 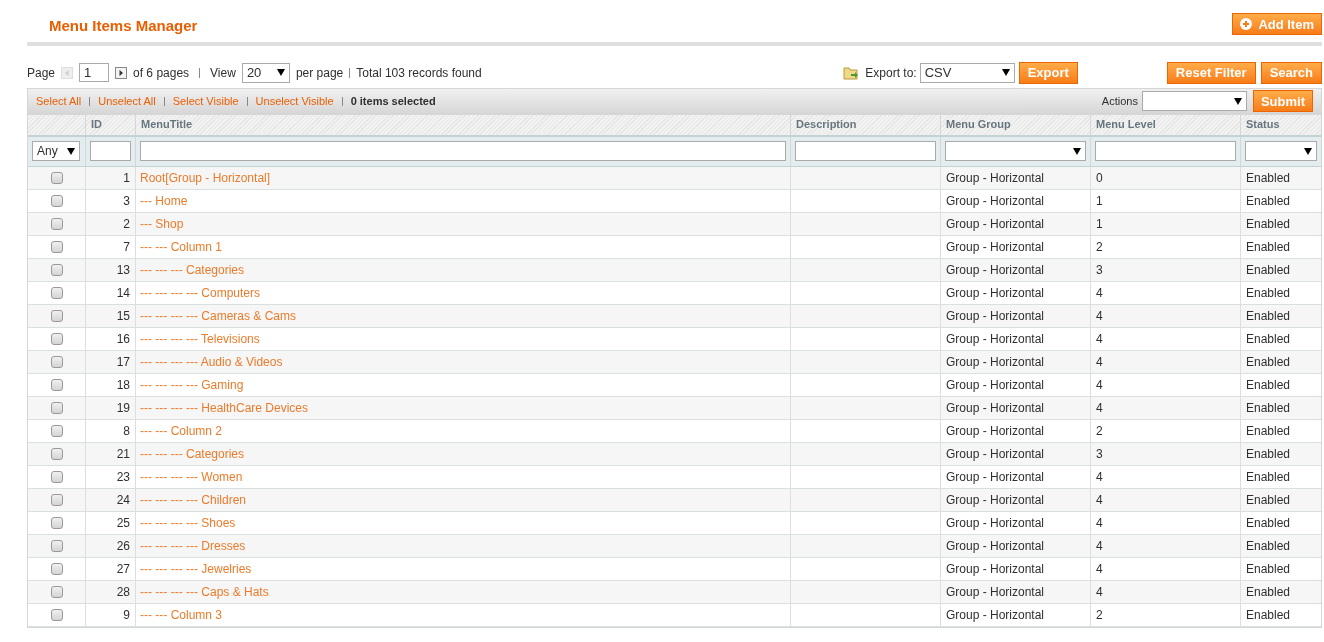 I want to click on menu-level-cell: 0, so click(x=1166, y=177).